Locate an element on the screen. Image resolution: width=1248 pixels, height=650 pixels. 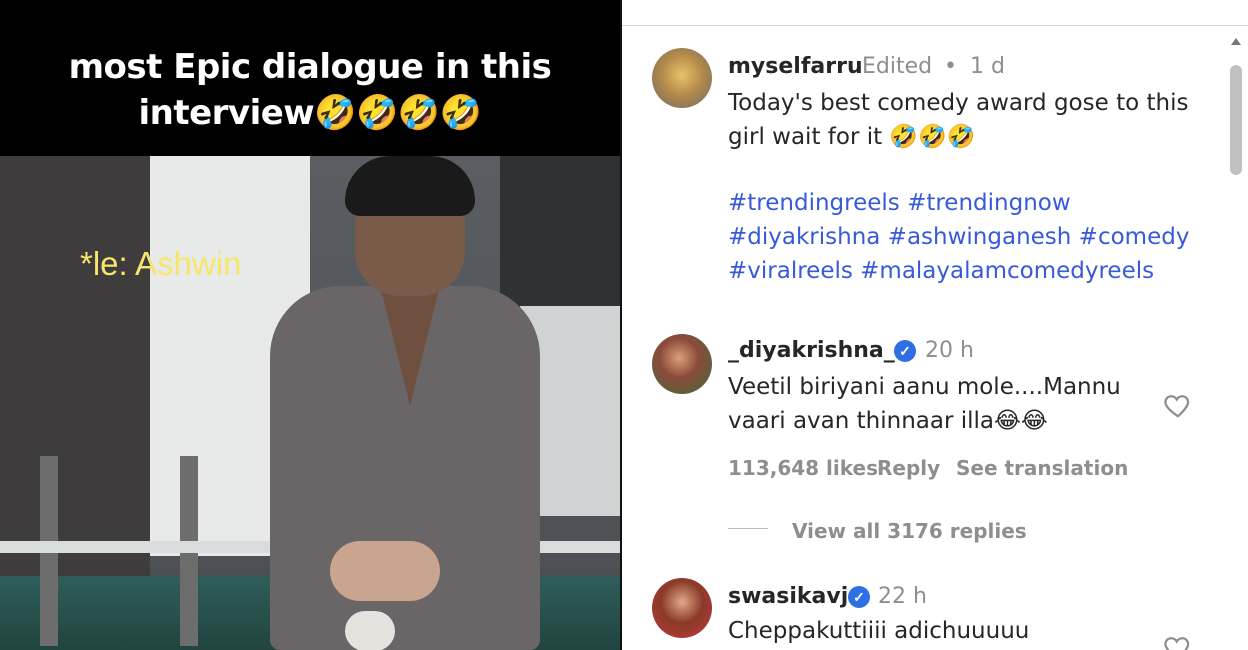
avatar-swasikavj is located at coordinates (682, 608).